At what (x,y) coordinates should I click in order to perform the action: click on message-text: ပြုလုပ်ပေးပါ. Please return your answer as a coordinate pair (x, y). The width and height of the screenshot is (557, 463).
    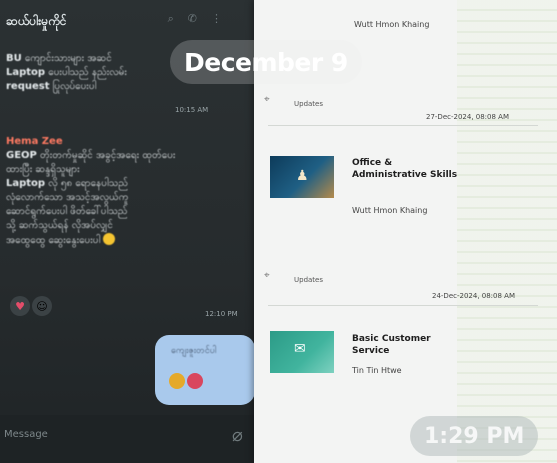
    Looking at the image, I should click on (73, 86).